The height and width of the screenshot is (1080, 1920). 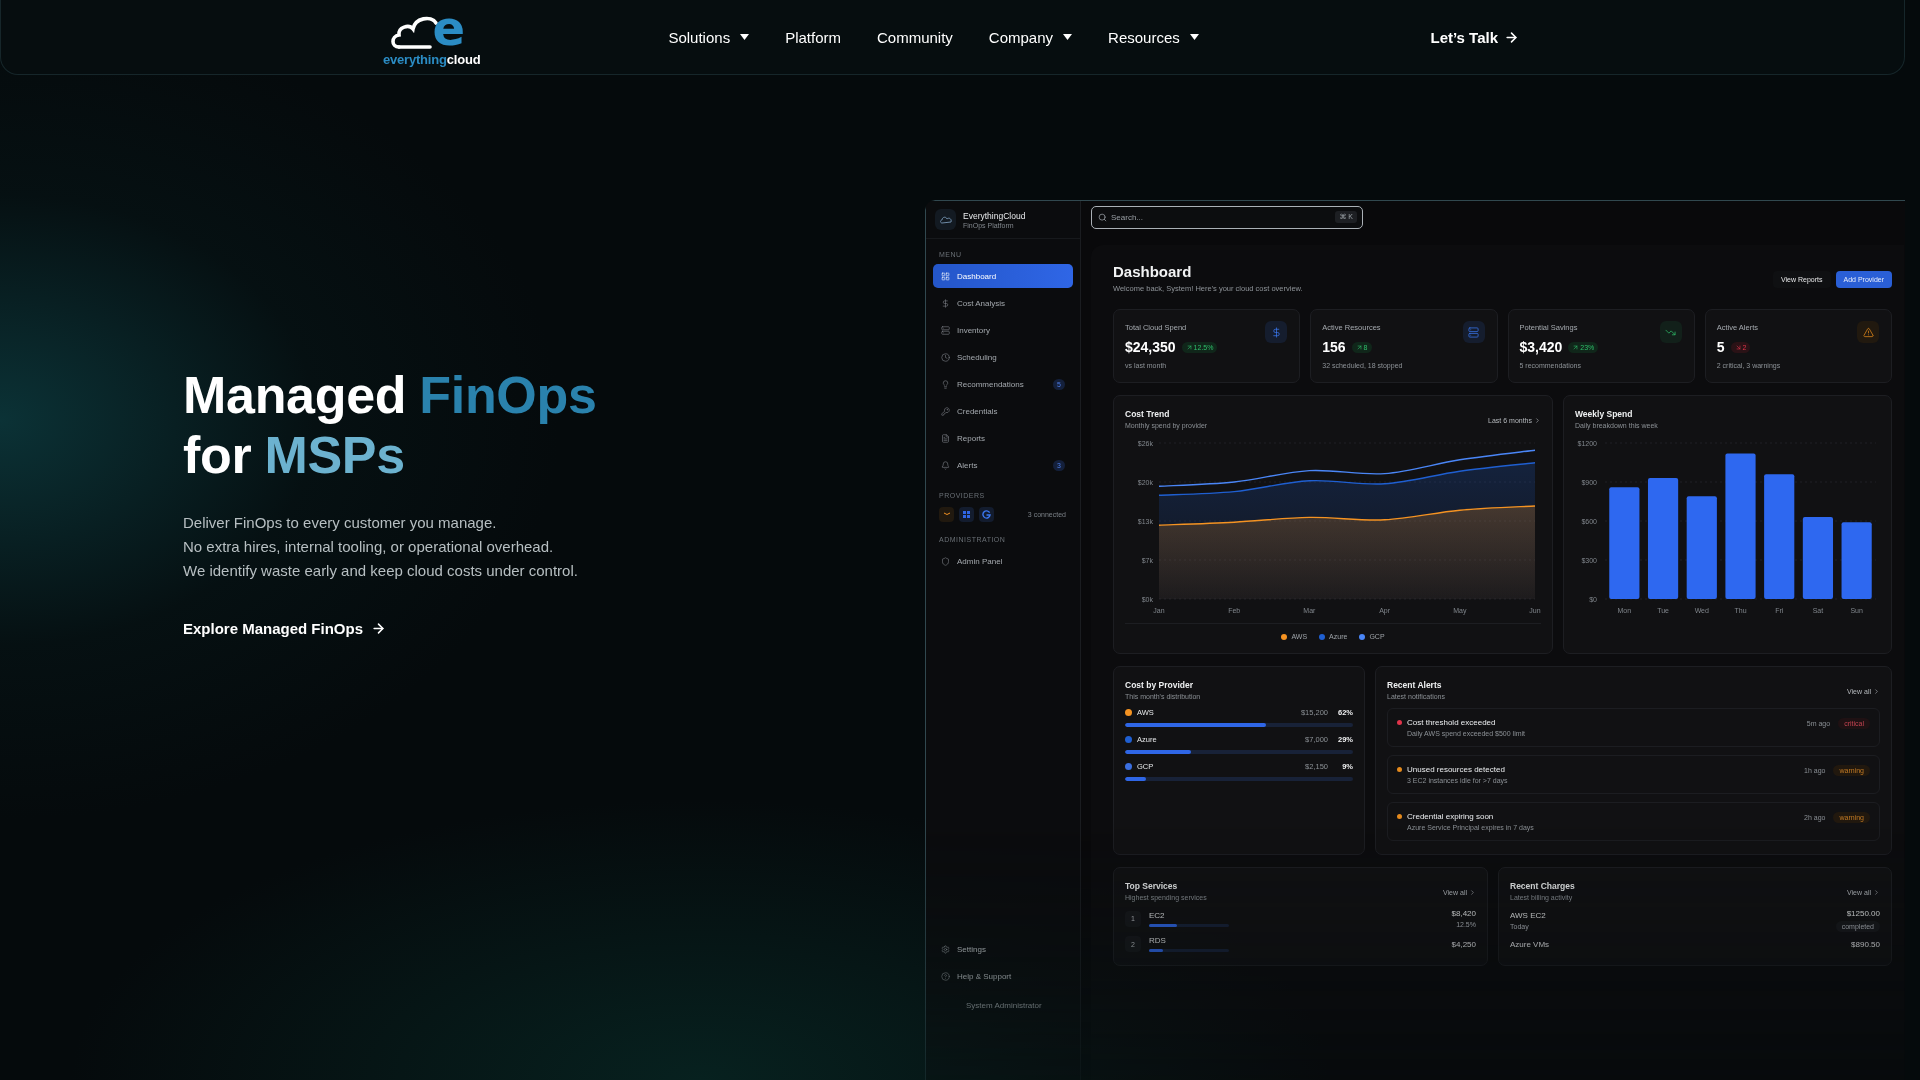 What do you see at coordinates (1158, 940) in the screenshot?
I see `service-name: RDS` at bounding box center [1158, 940].